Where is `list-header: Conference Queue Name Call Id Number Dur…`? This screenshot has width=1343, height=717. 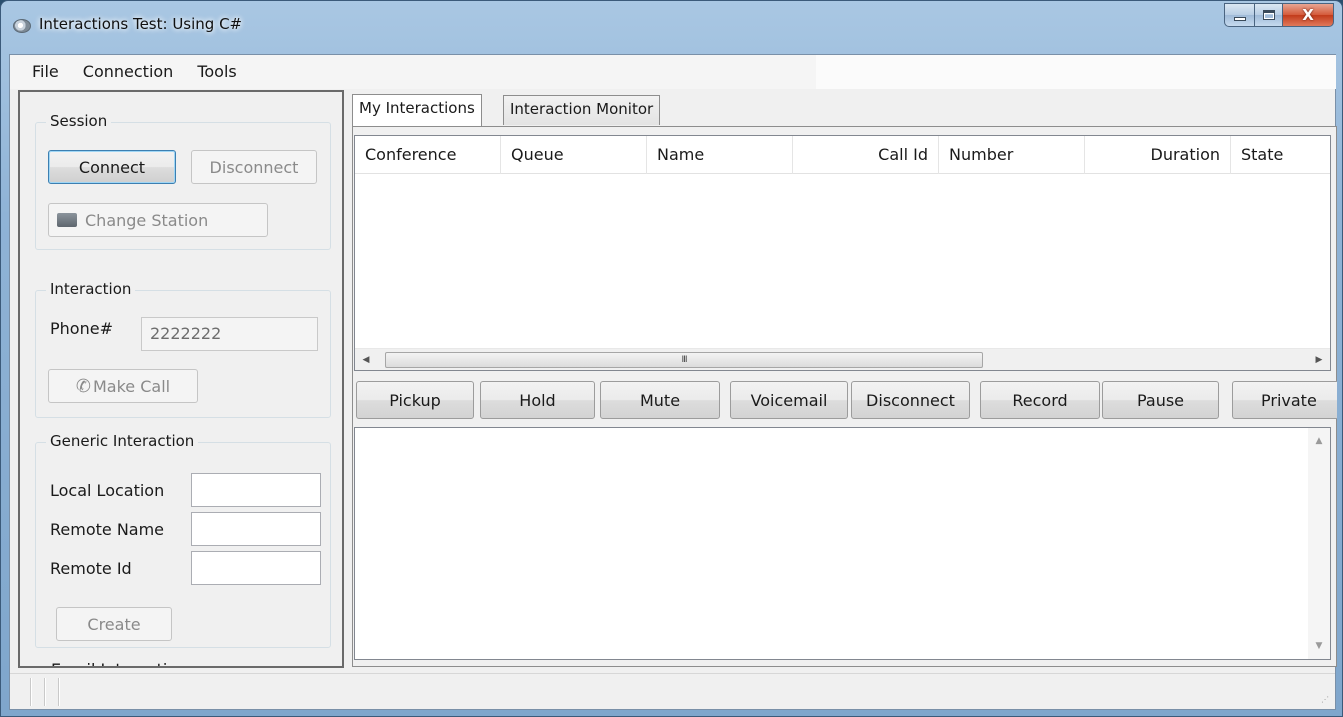 list-header: Conference Queue Name Call Id Number Dur… is located at coordinates (842, 155).